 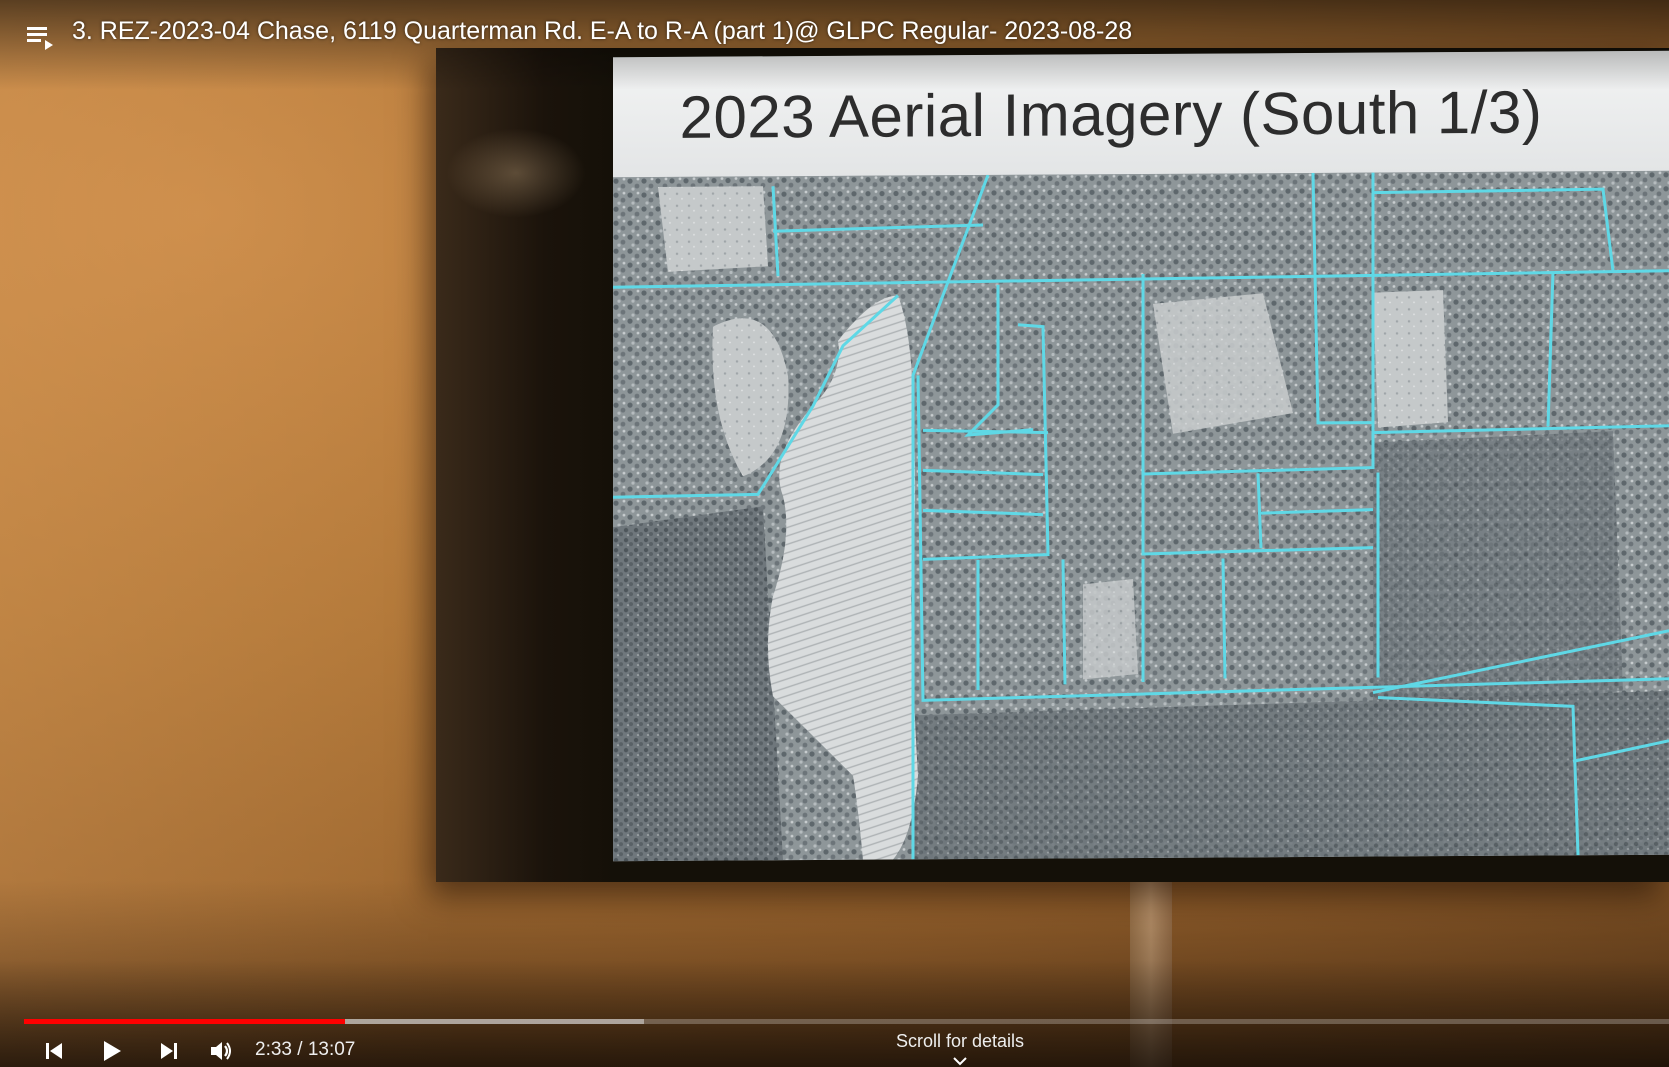 I want to click on play-icon, so click(x=112, y=1051).